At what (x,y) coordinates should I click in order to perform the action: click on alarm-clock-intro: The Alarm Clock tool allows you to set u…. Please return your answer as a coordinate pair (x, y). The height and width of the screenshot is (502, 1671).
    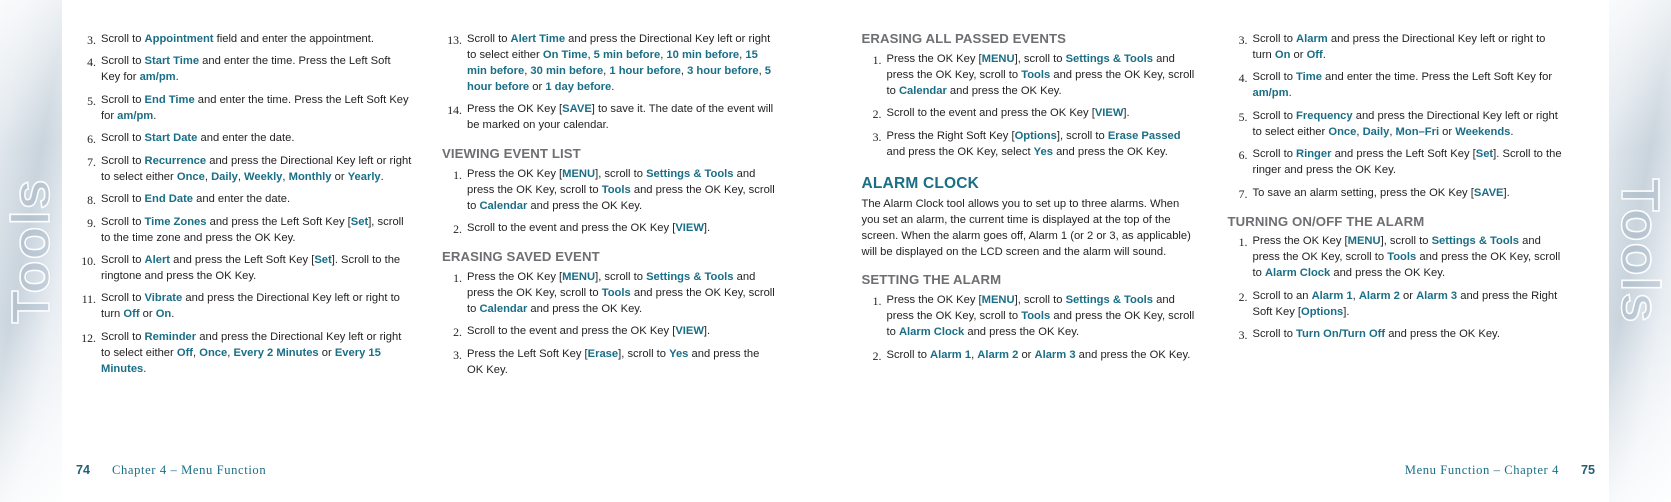
    Looking at the image, I should click on (1026, 227).